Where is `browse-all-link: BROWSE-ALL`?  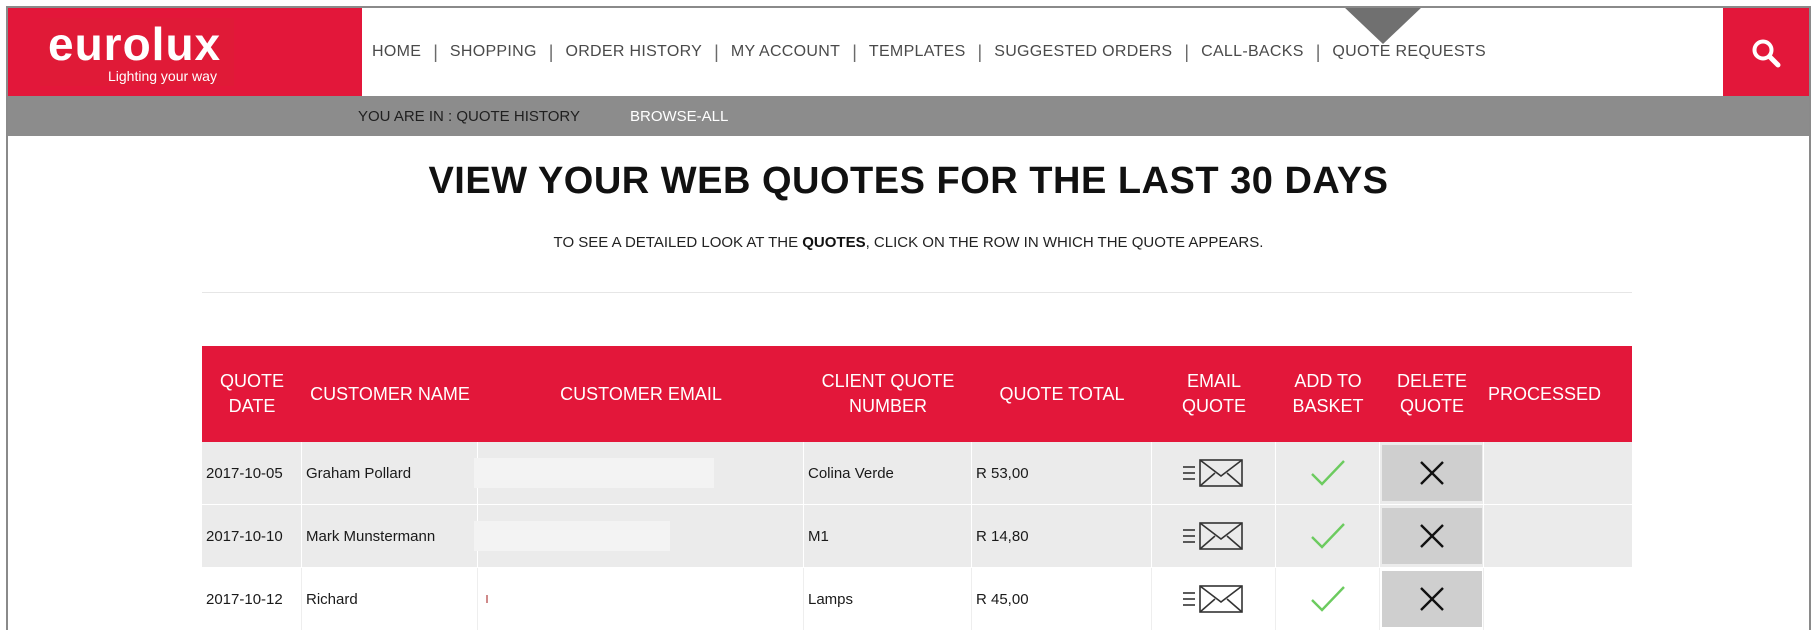
browse-all-link: BROWSE-ALL is located at coordinates (679, 116).